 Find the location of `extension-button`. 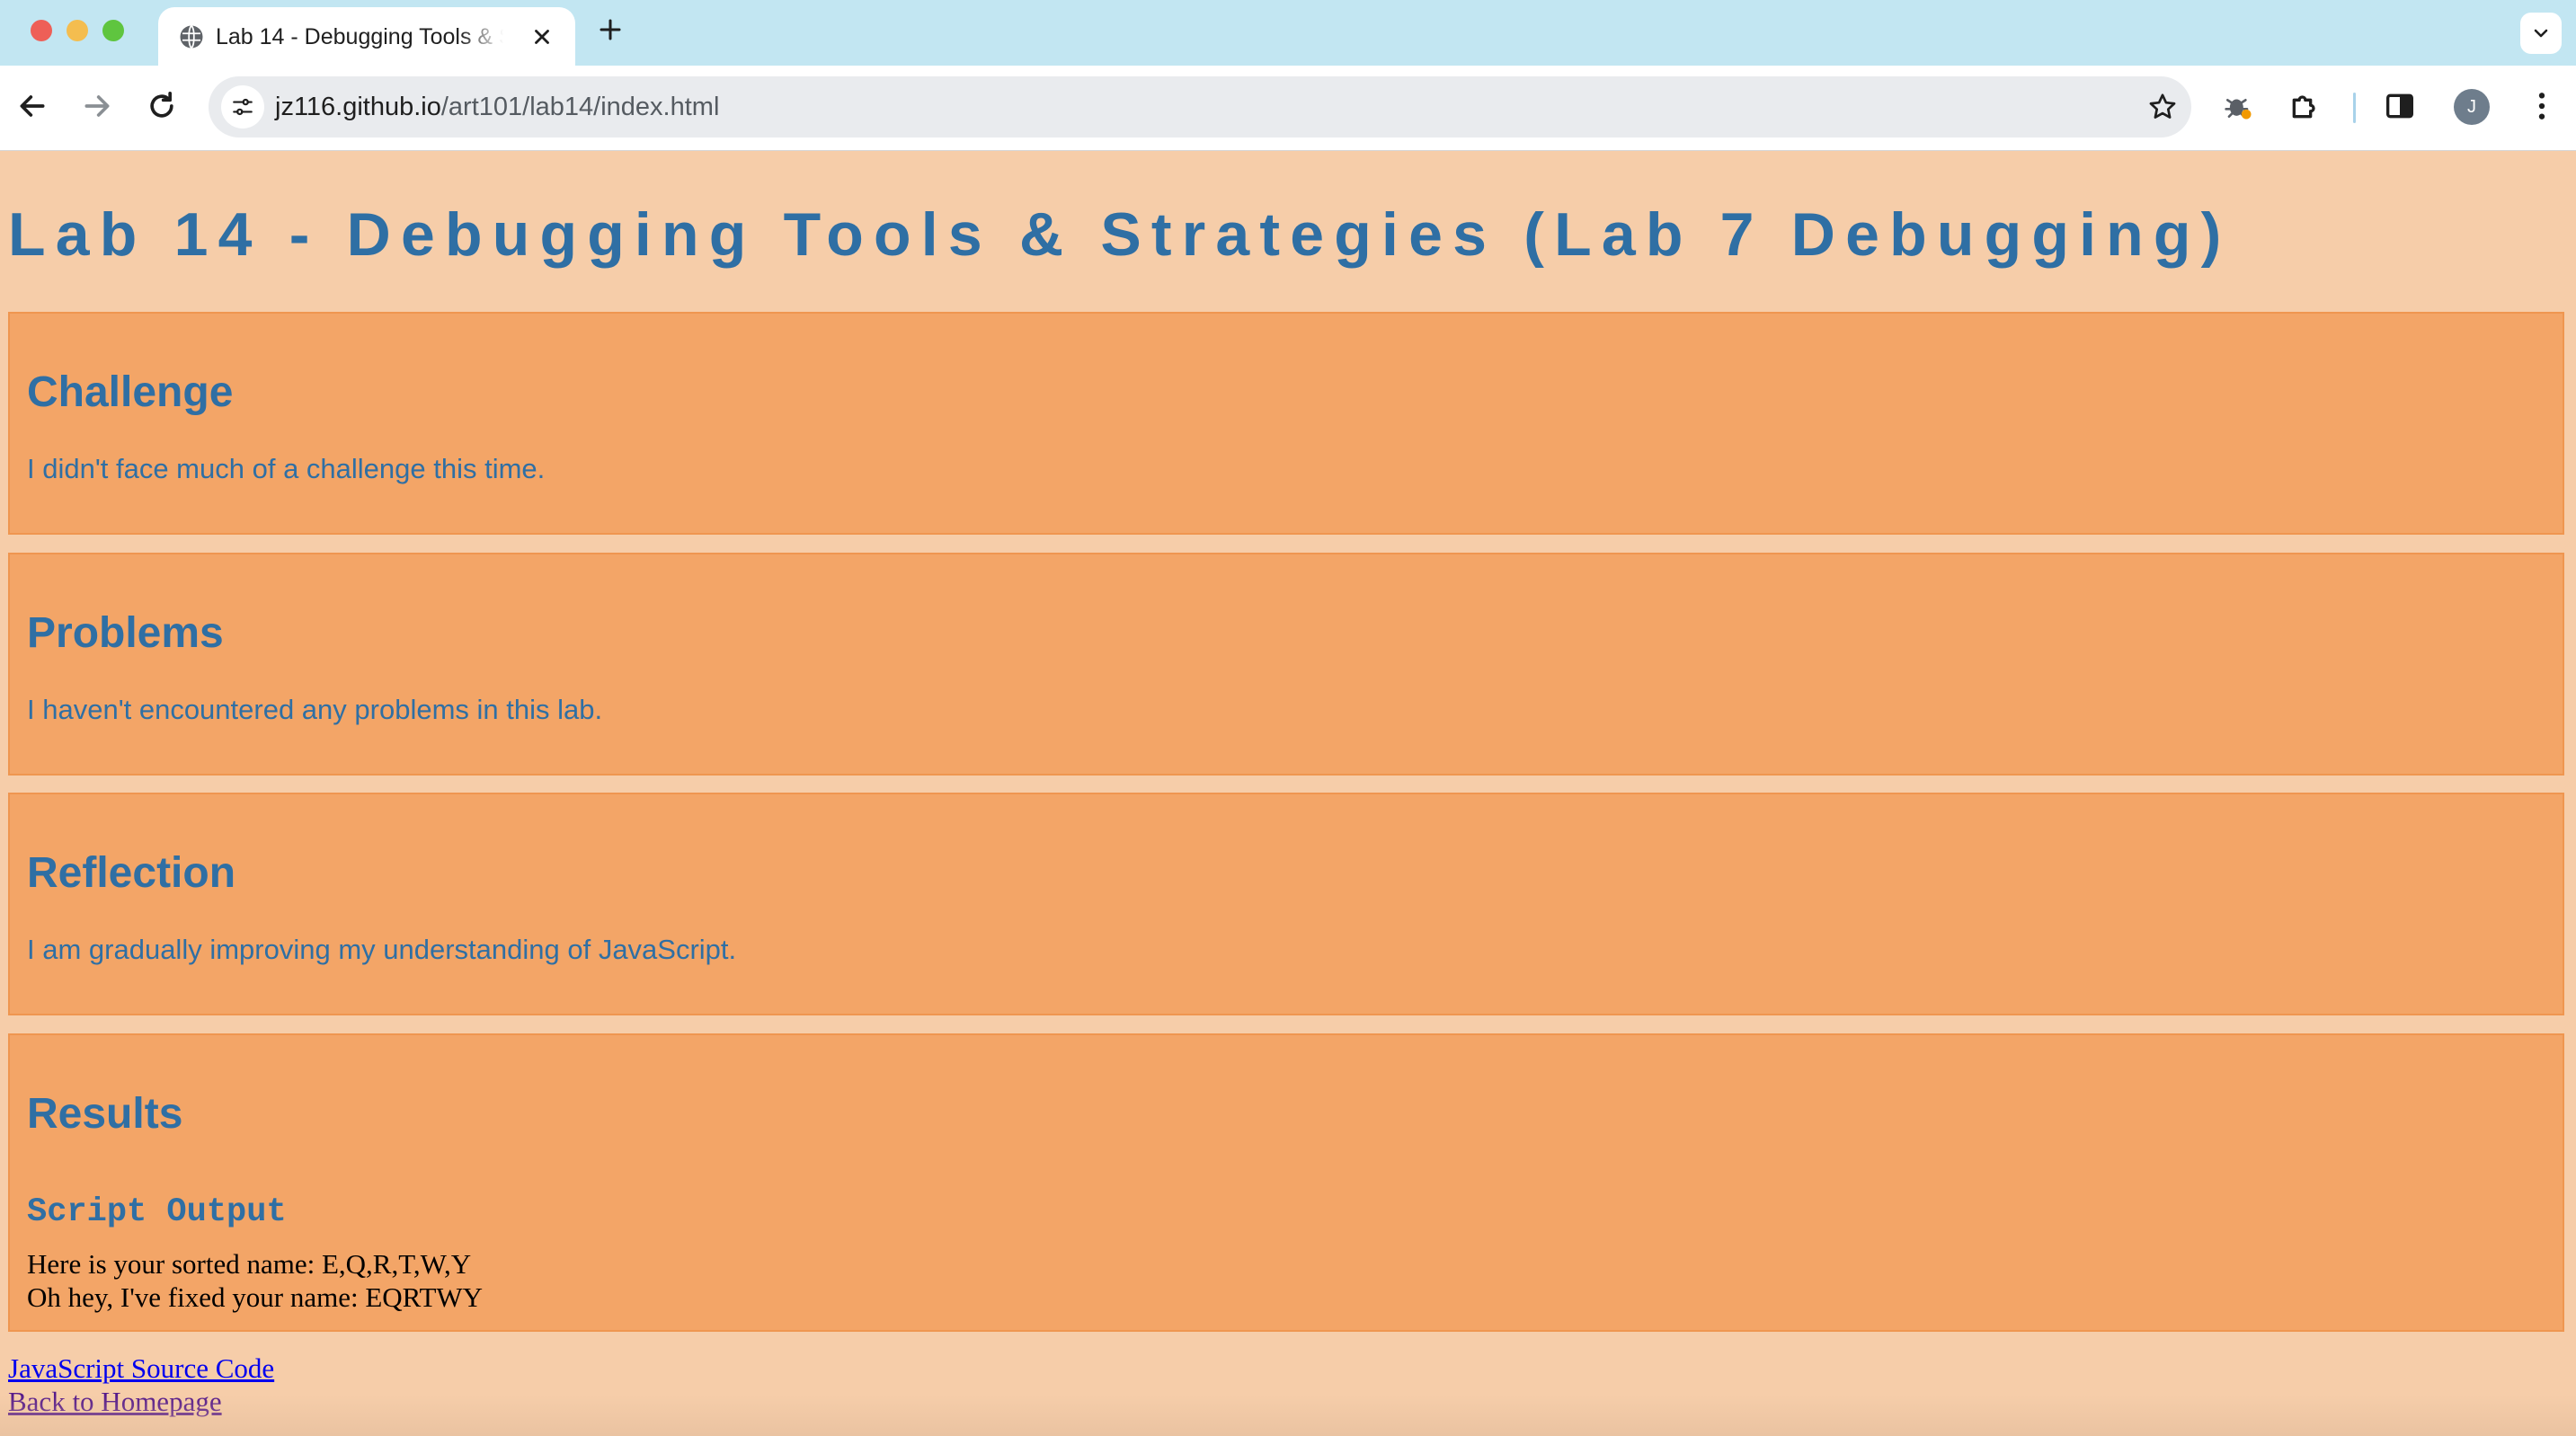

extension-button is located at coordinates (2238, 106).